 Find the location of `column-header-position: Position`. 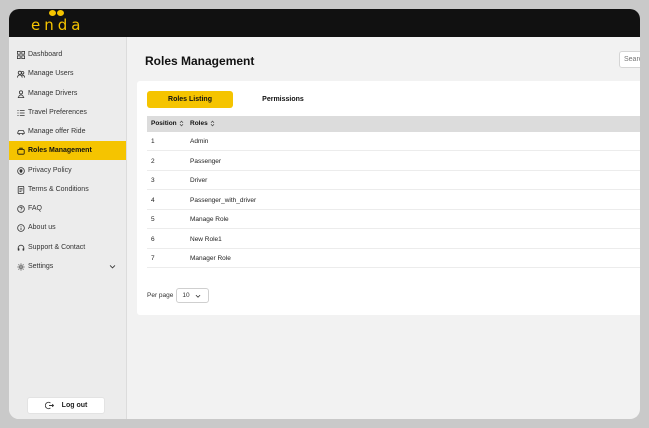

column-header-position: Position is located at coordinates (167, 123).